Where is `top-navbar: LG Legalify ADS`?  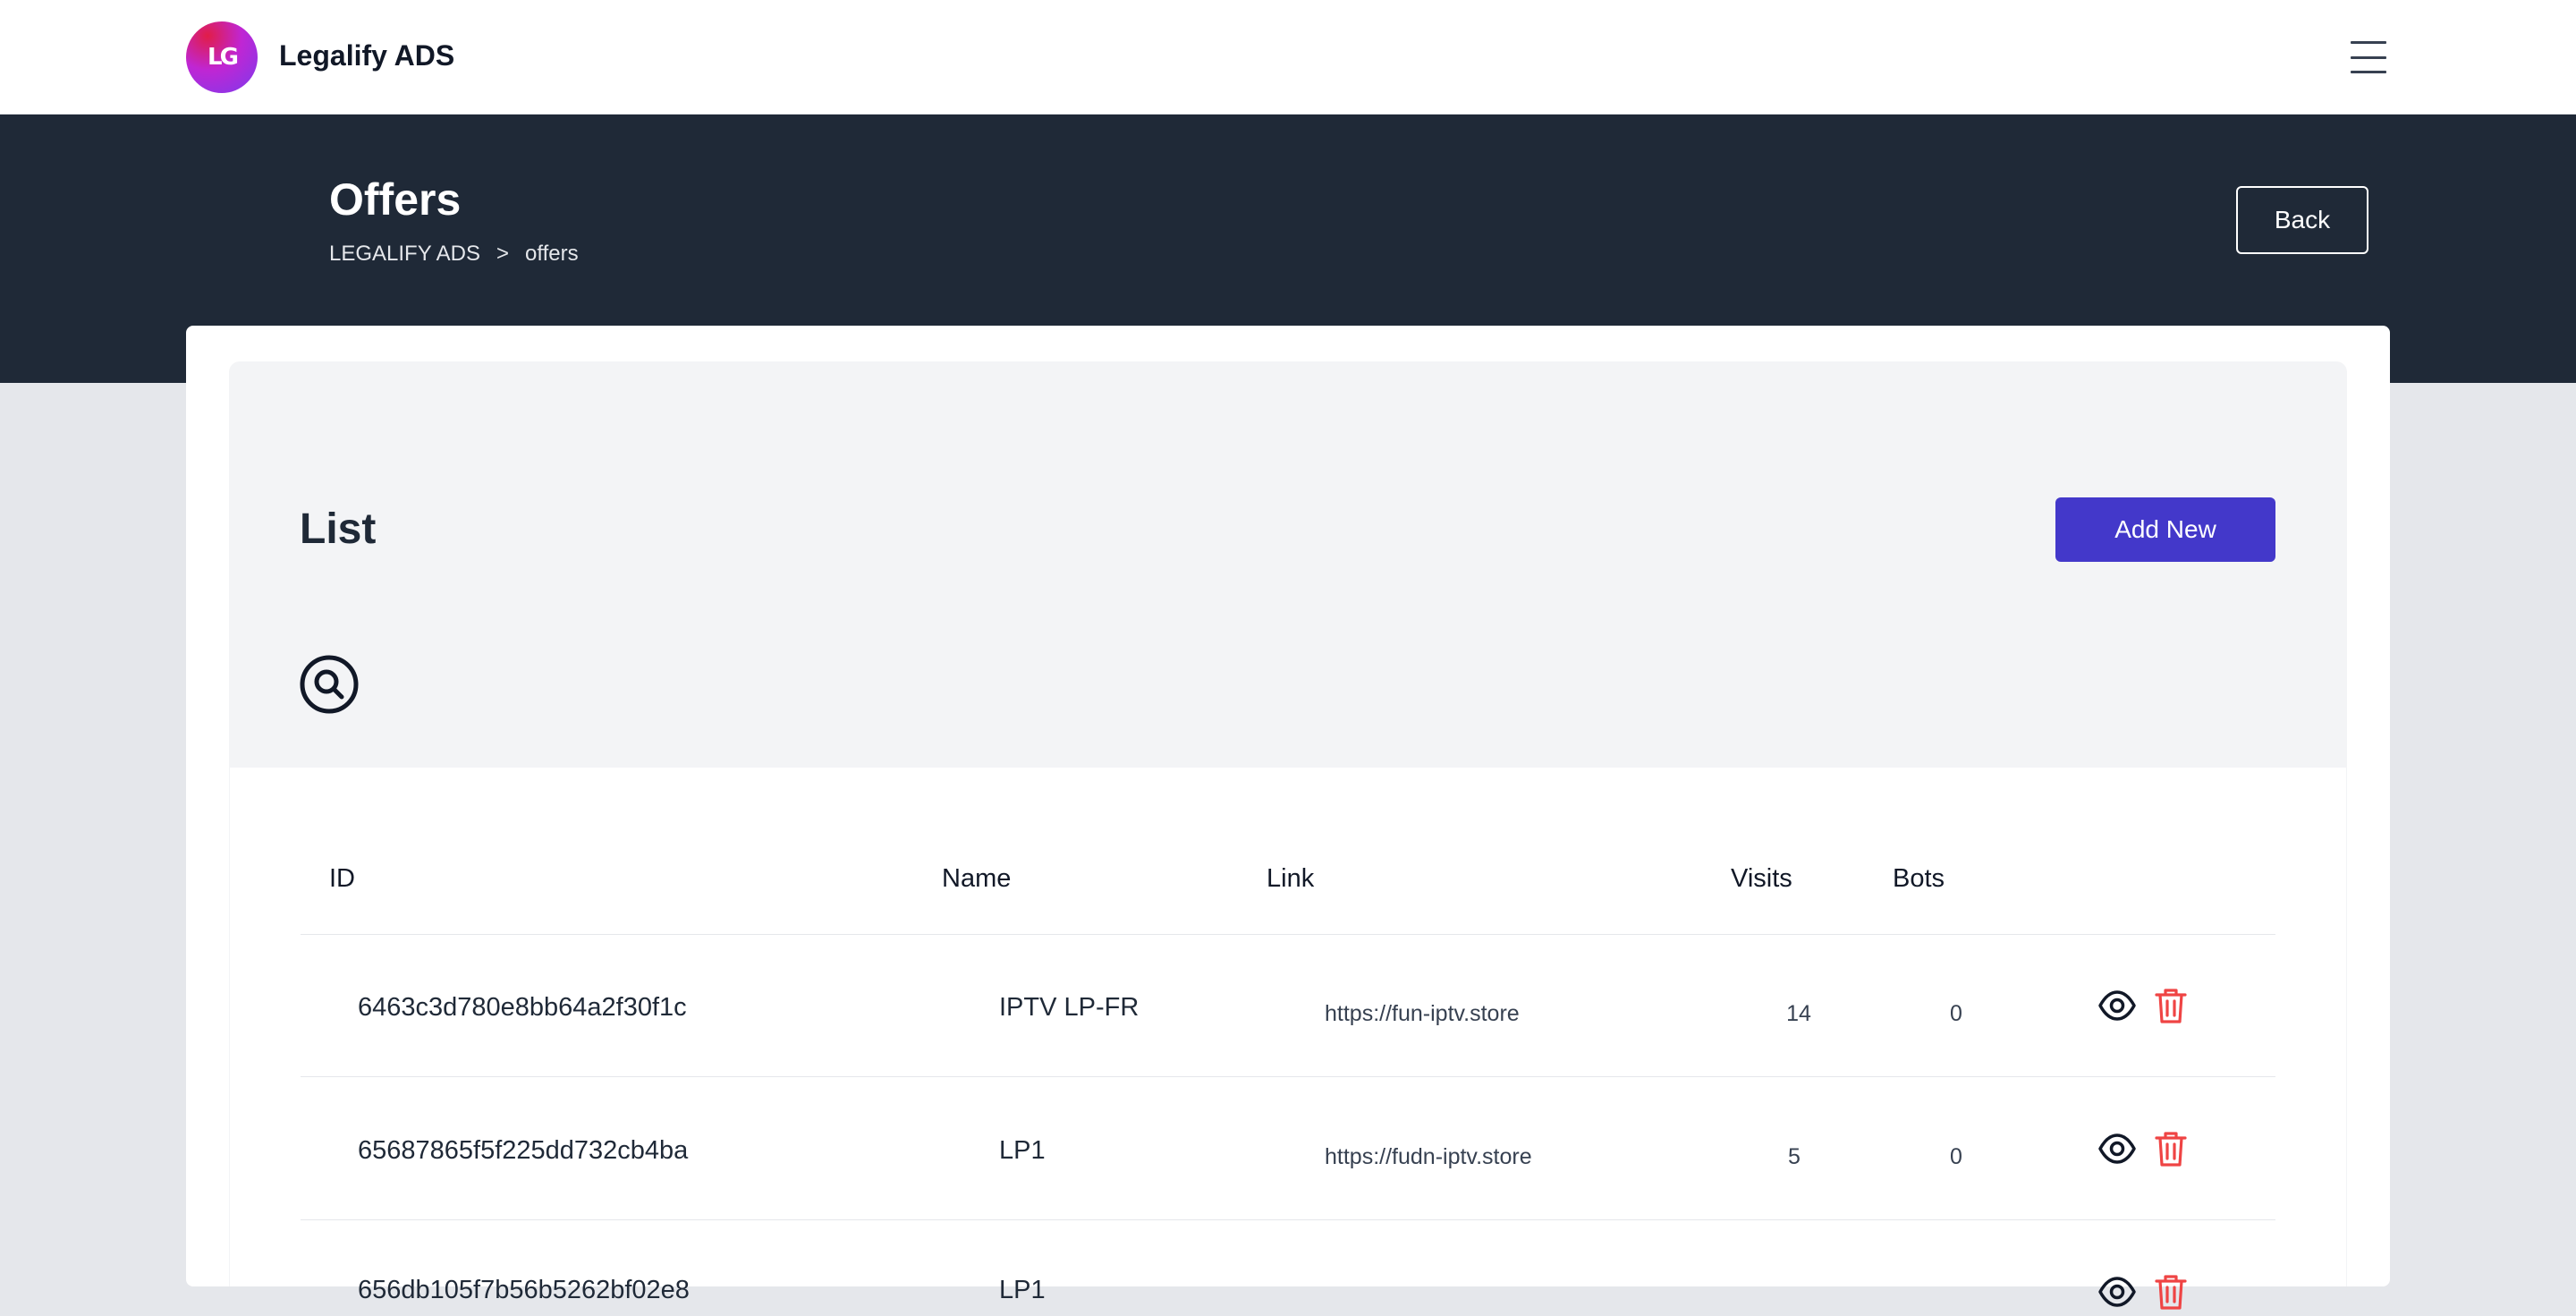 top-navbar: LG Legalify ADS is located at coordinates (1288, 57).